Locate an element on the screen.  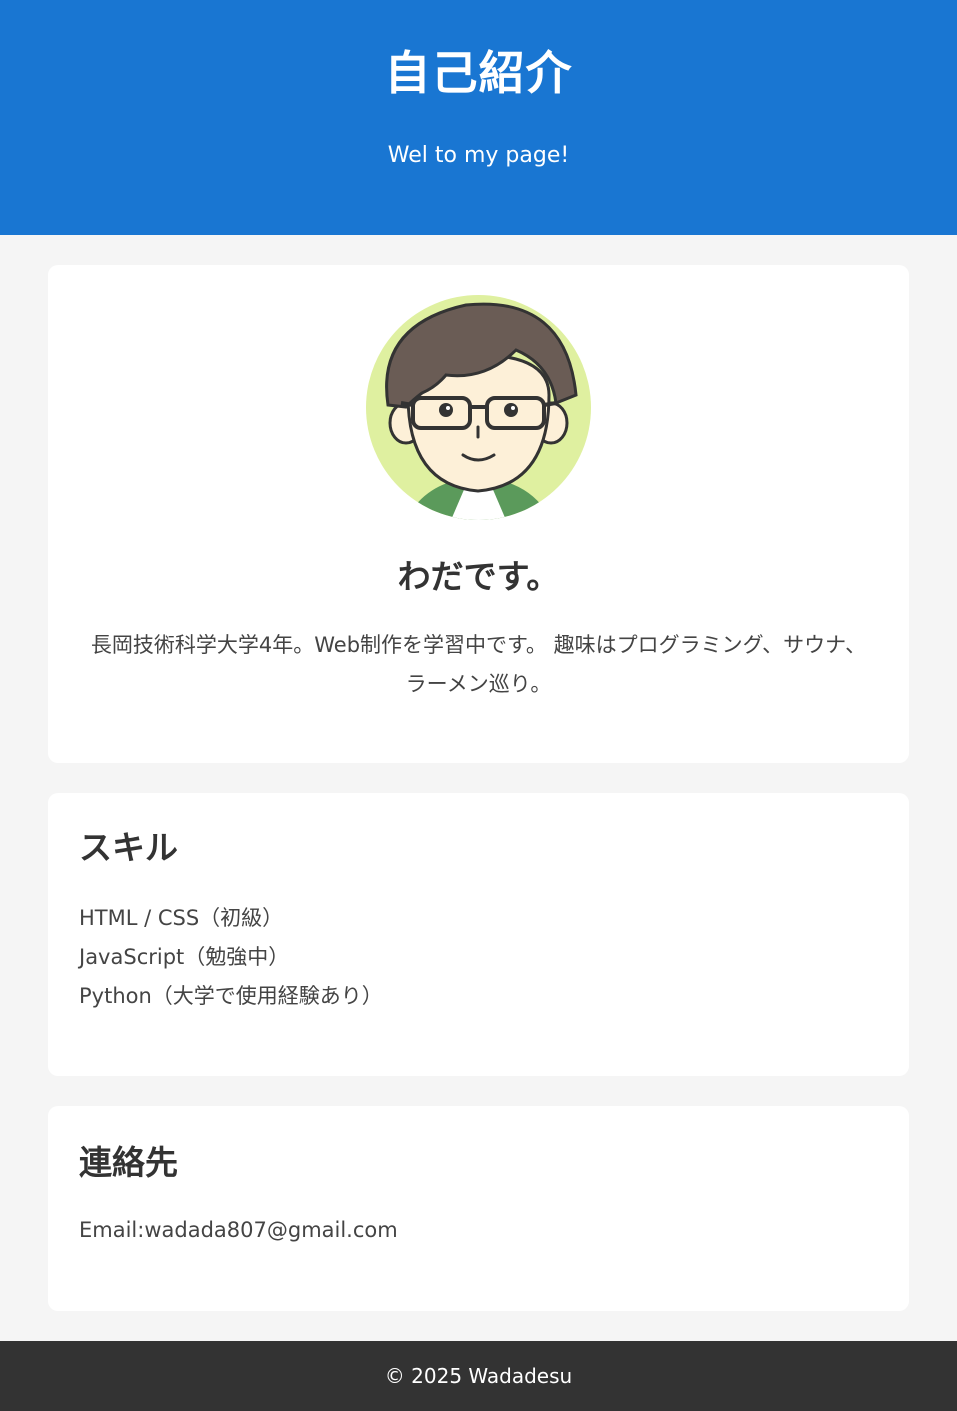
skill-item: Python（大学で使用経験あり） is located at coordinates (231, 996).